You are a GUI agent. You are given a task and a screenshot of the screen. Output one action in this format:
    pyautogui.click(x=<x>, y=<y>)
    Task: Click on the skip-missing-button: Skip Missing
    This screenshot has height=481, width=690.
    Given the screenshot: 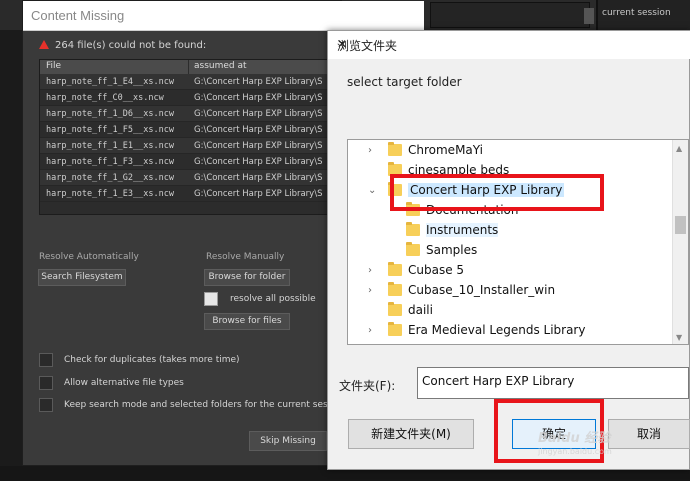 What is the action you would take?
    pyautogui.click(x=288, y=441)
    